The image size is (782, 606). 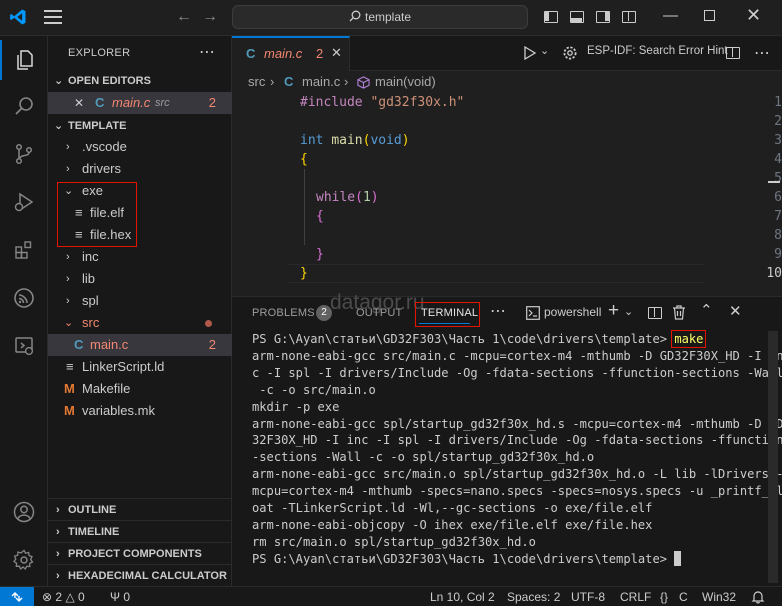 I want to click on tree-folder-vscode: › .vscode, so click(x=140, y=147).